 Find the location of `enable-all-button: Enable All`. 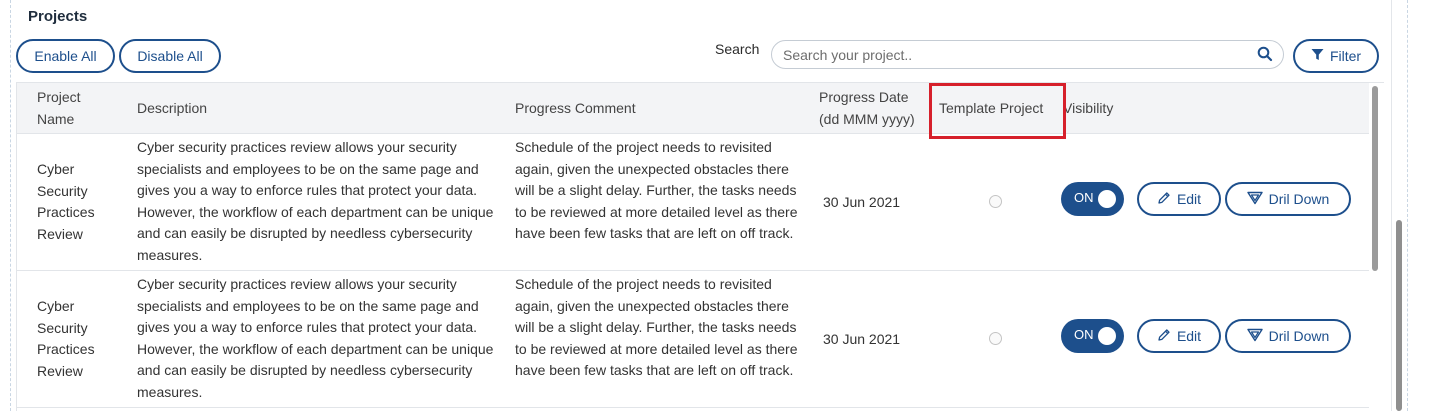

enable-all-button: Enable All is located at coordinates (65, 56).